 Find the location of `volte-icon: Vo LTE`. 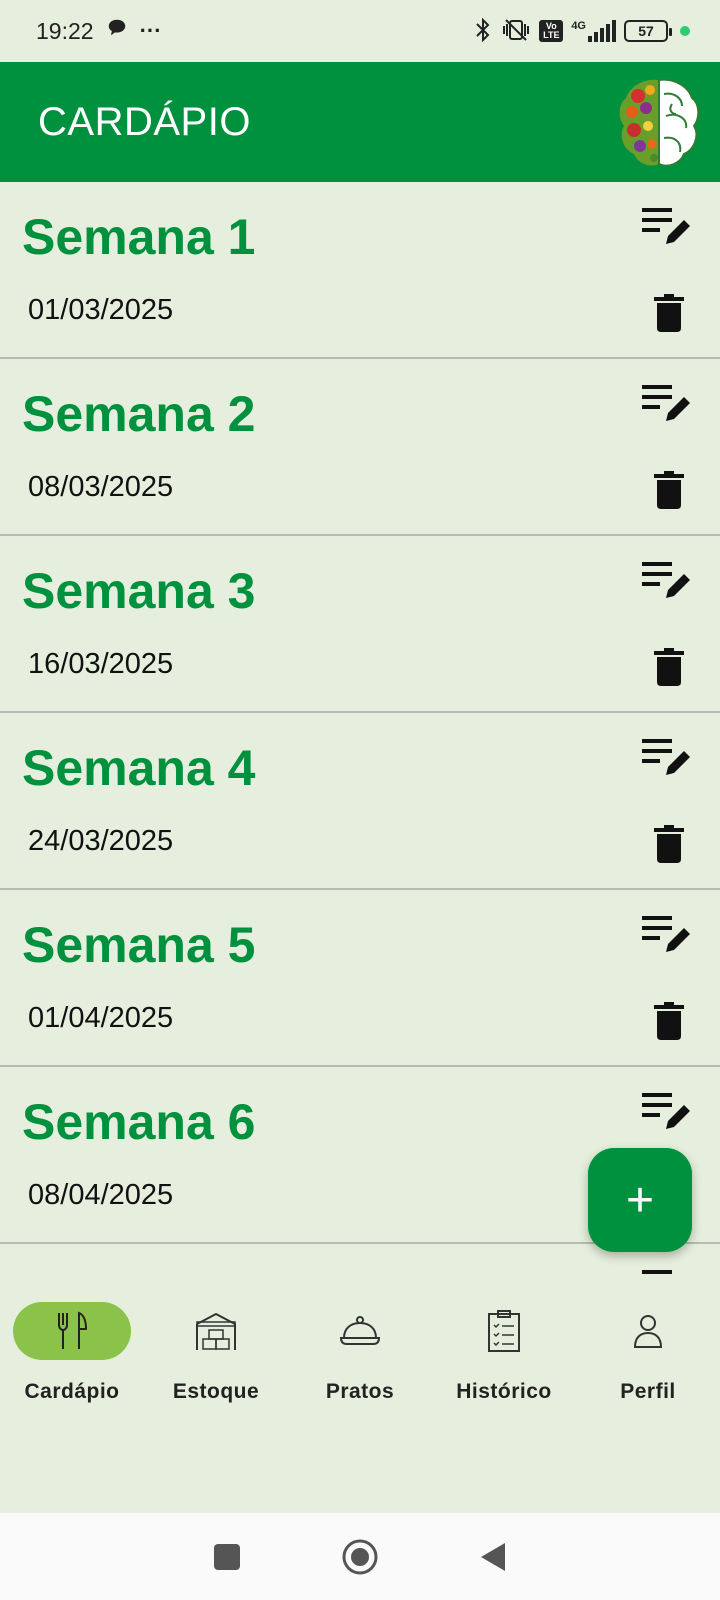

volte-icon: Vo LTE is located at coordinates (551, 31).